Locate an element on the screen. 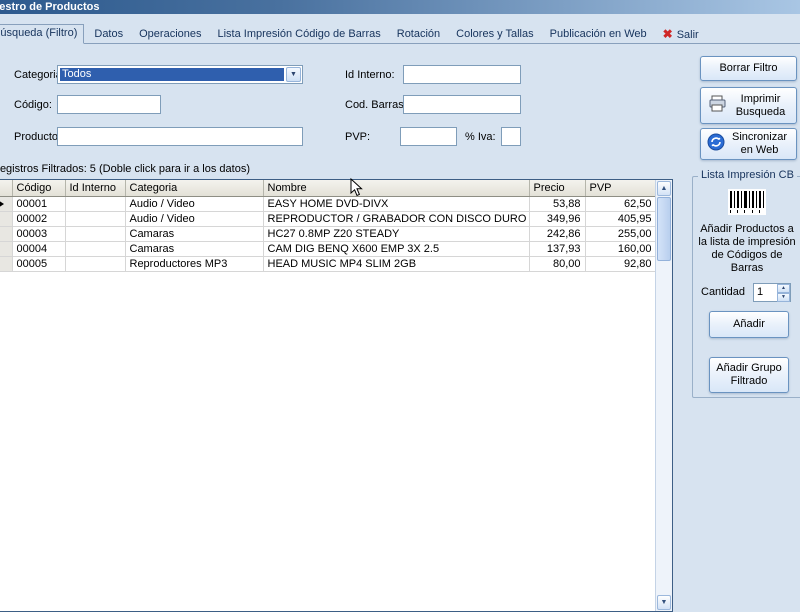 This screenshot has height=612, width=800. cantidad-stepper: 1 ▲ ▼ is located at coordinates (772, 292).